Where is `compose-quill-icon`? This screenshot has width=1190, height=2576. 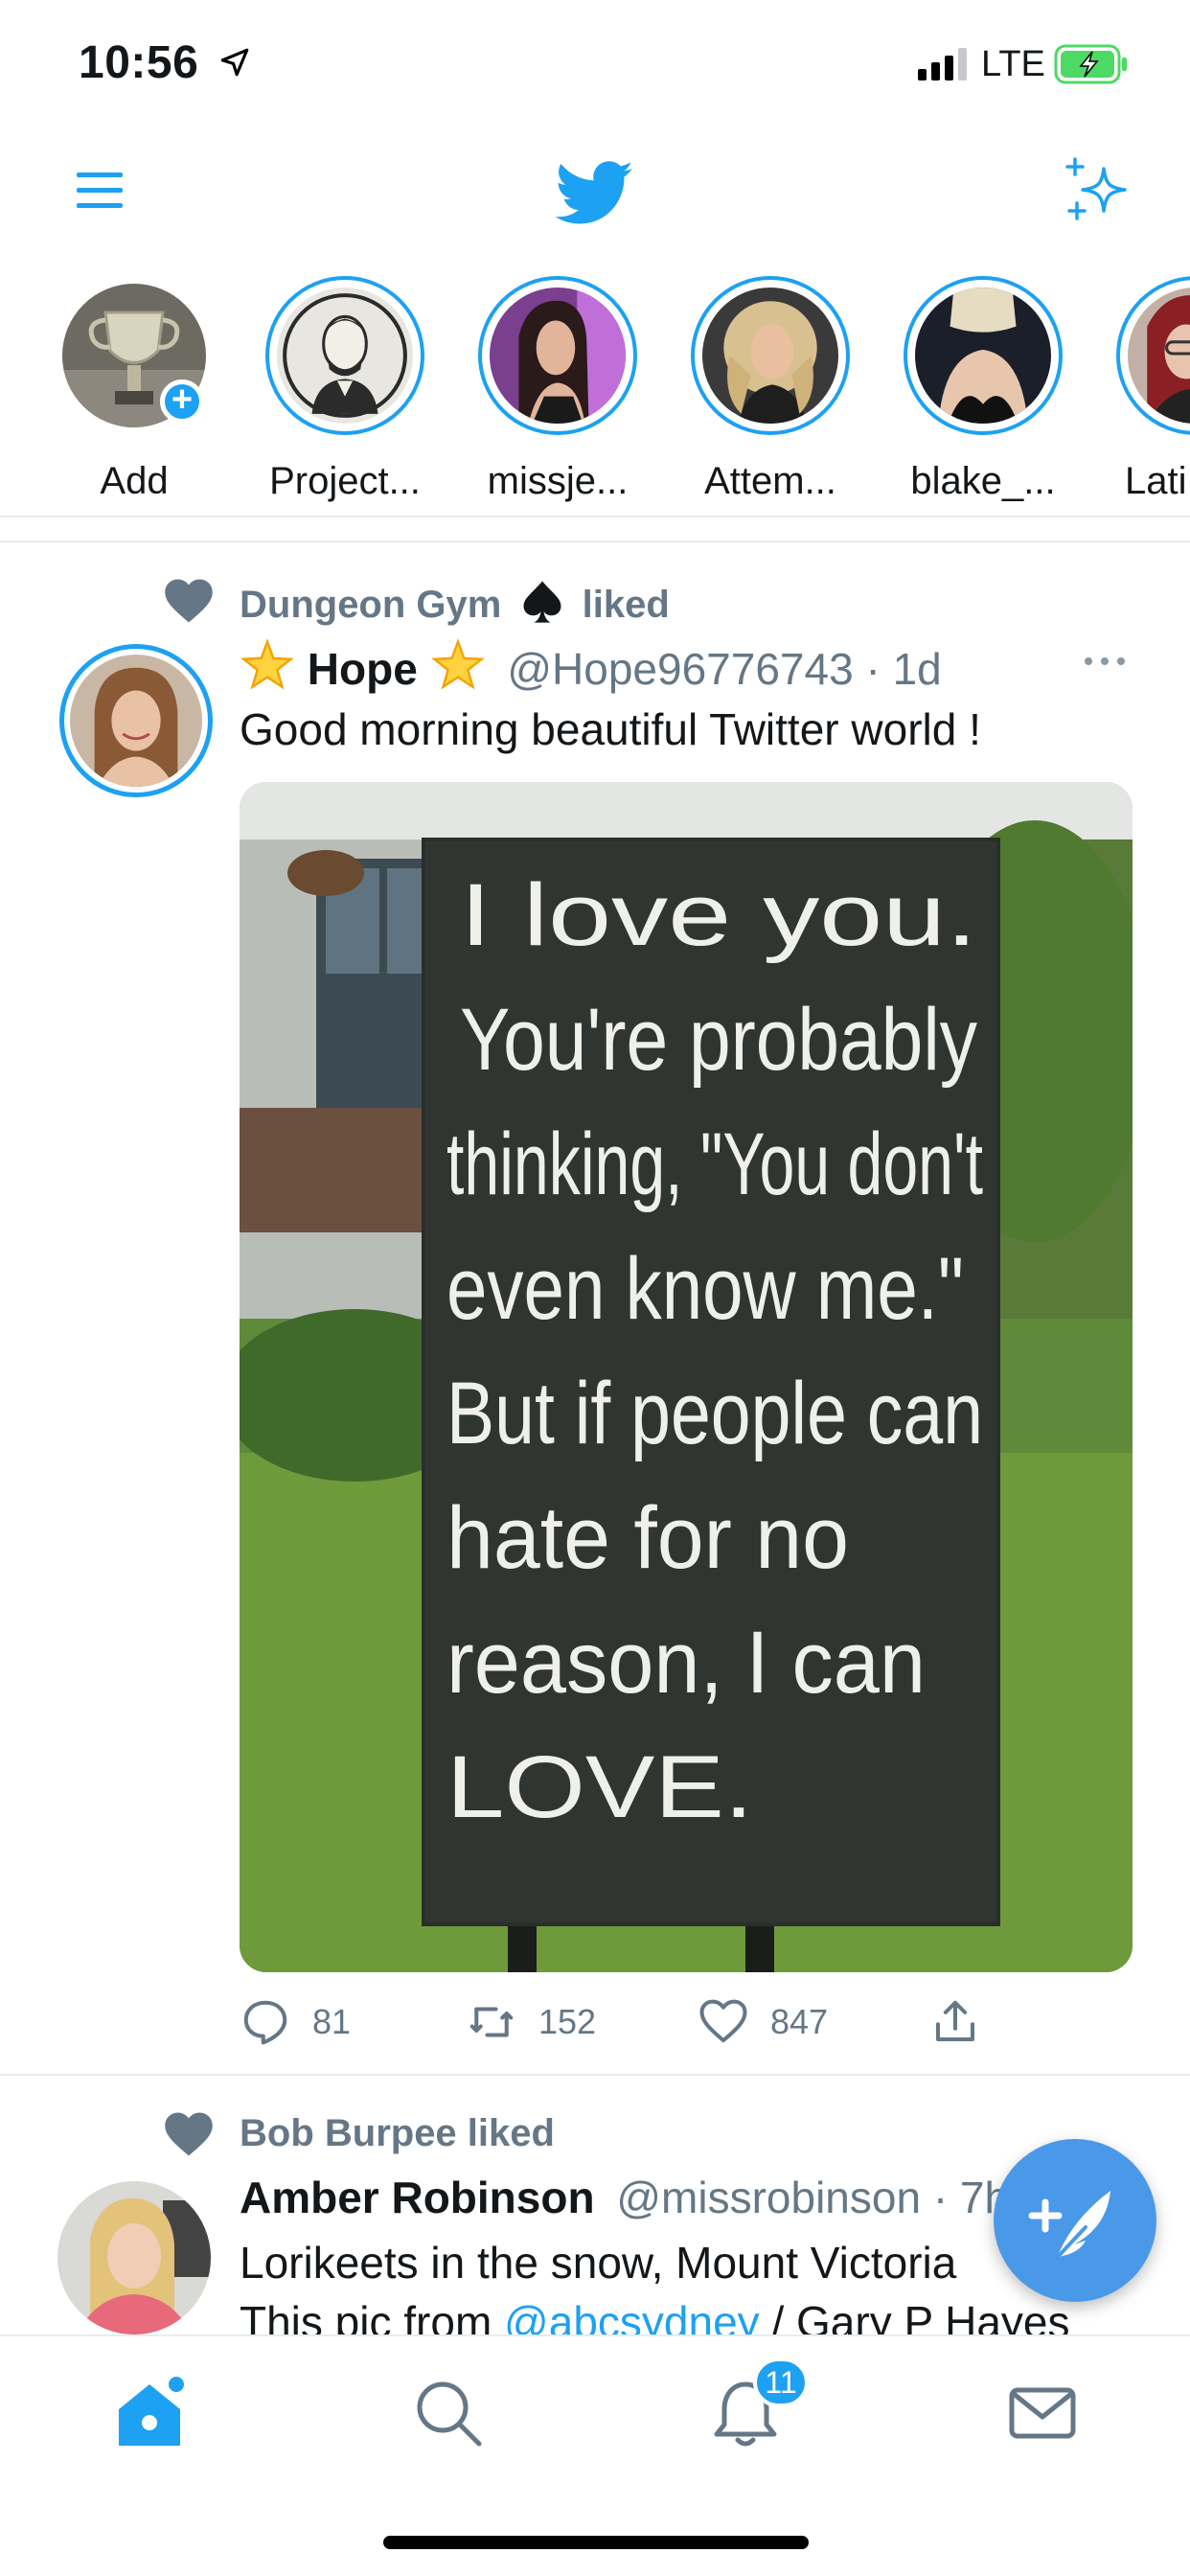 compose-quill-icon is located at coordinates (1069, 2225).